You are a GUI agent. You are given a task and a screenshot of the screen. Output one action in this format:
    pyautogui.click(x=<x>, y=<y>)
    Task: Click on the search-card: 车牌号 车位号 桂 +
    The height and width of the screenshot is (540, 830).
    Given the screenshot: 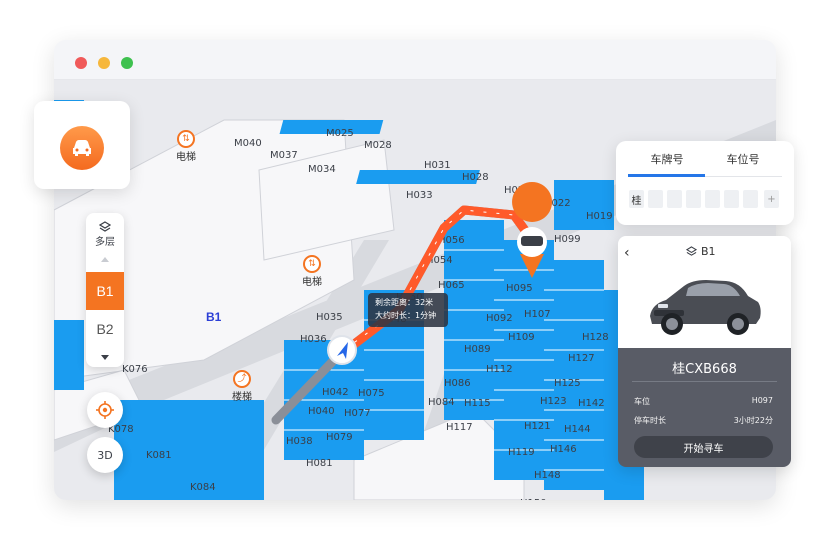 What is the action you would take?
    pyautogui.click(x=705, y=183)
    